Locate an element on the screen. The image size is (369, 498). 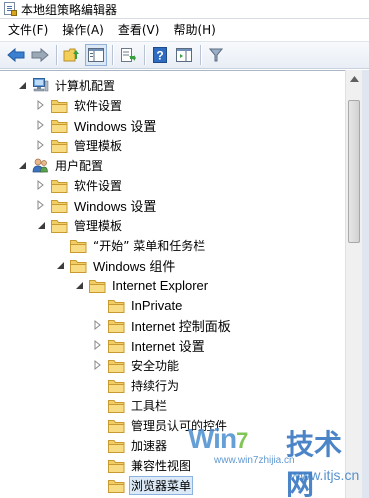
show-hide-tree-icon is located at coordinates (96, 55).